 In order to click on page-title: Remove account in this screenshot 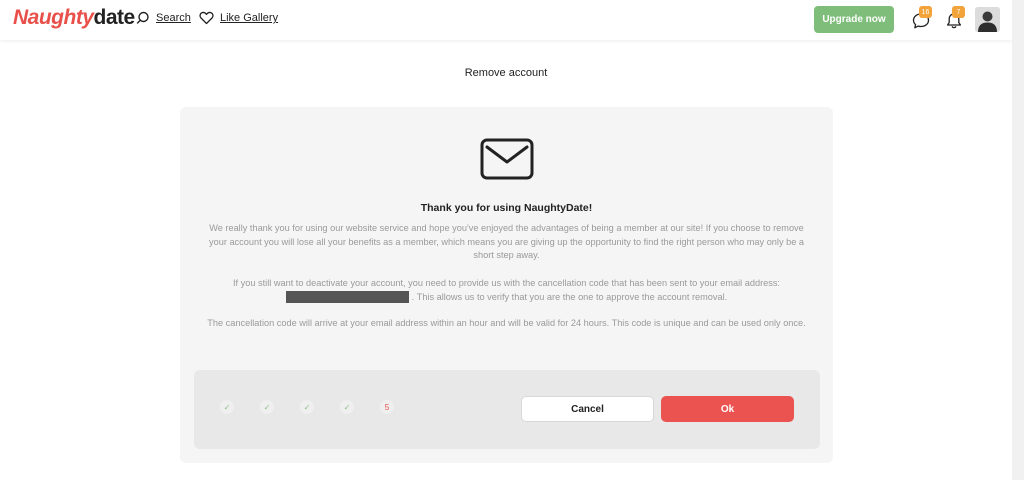, I will do `click(506, 73)`.